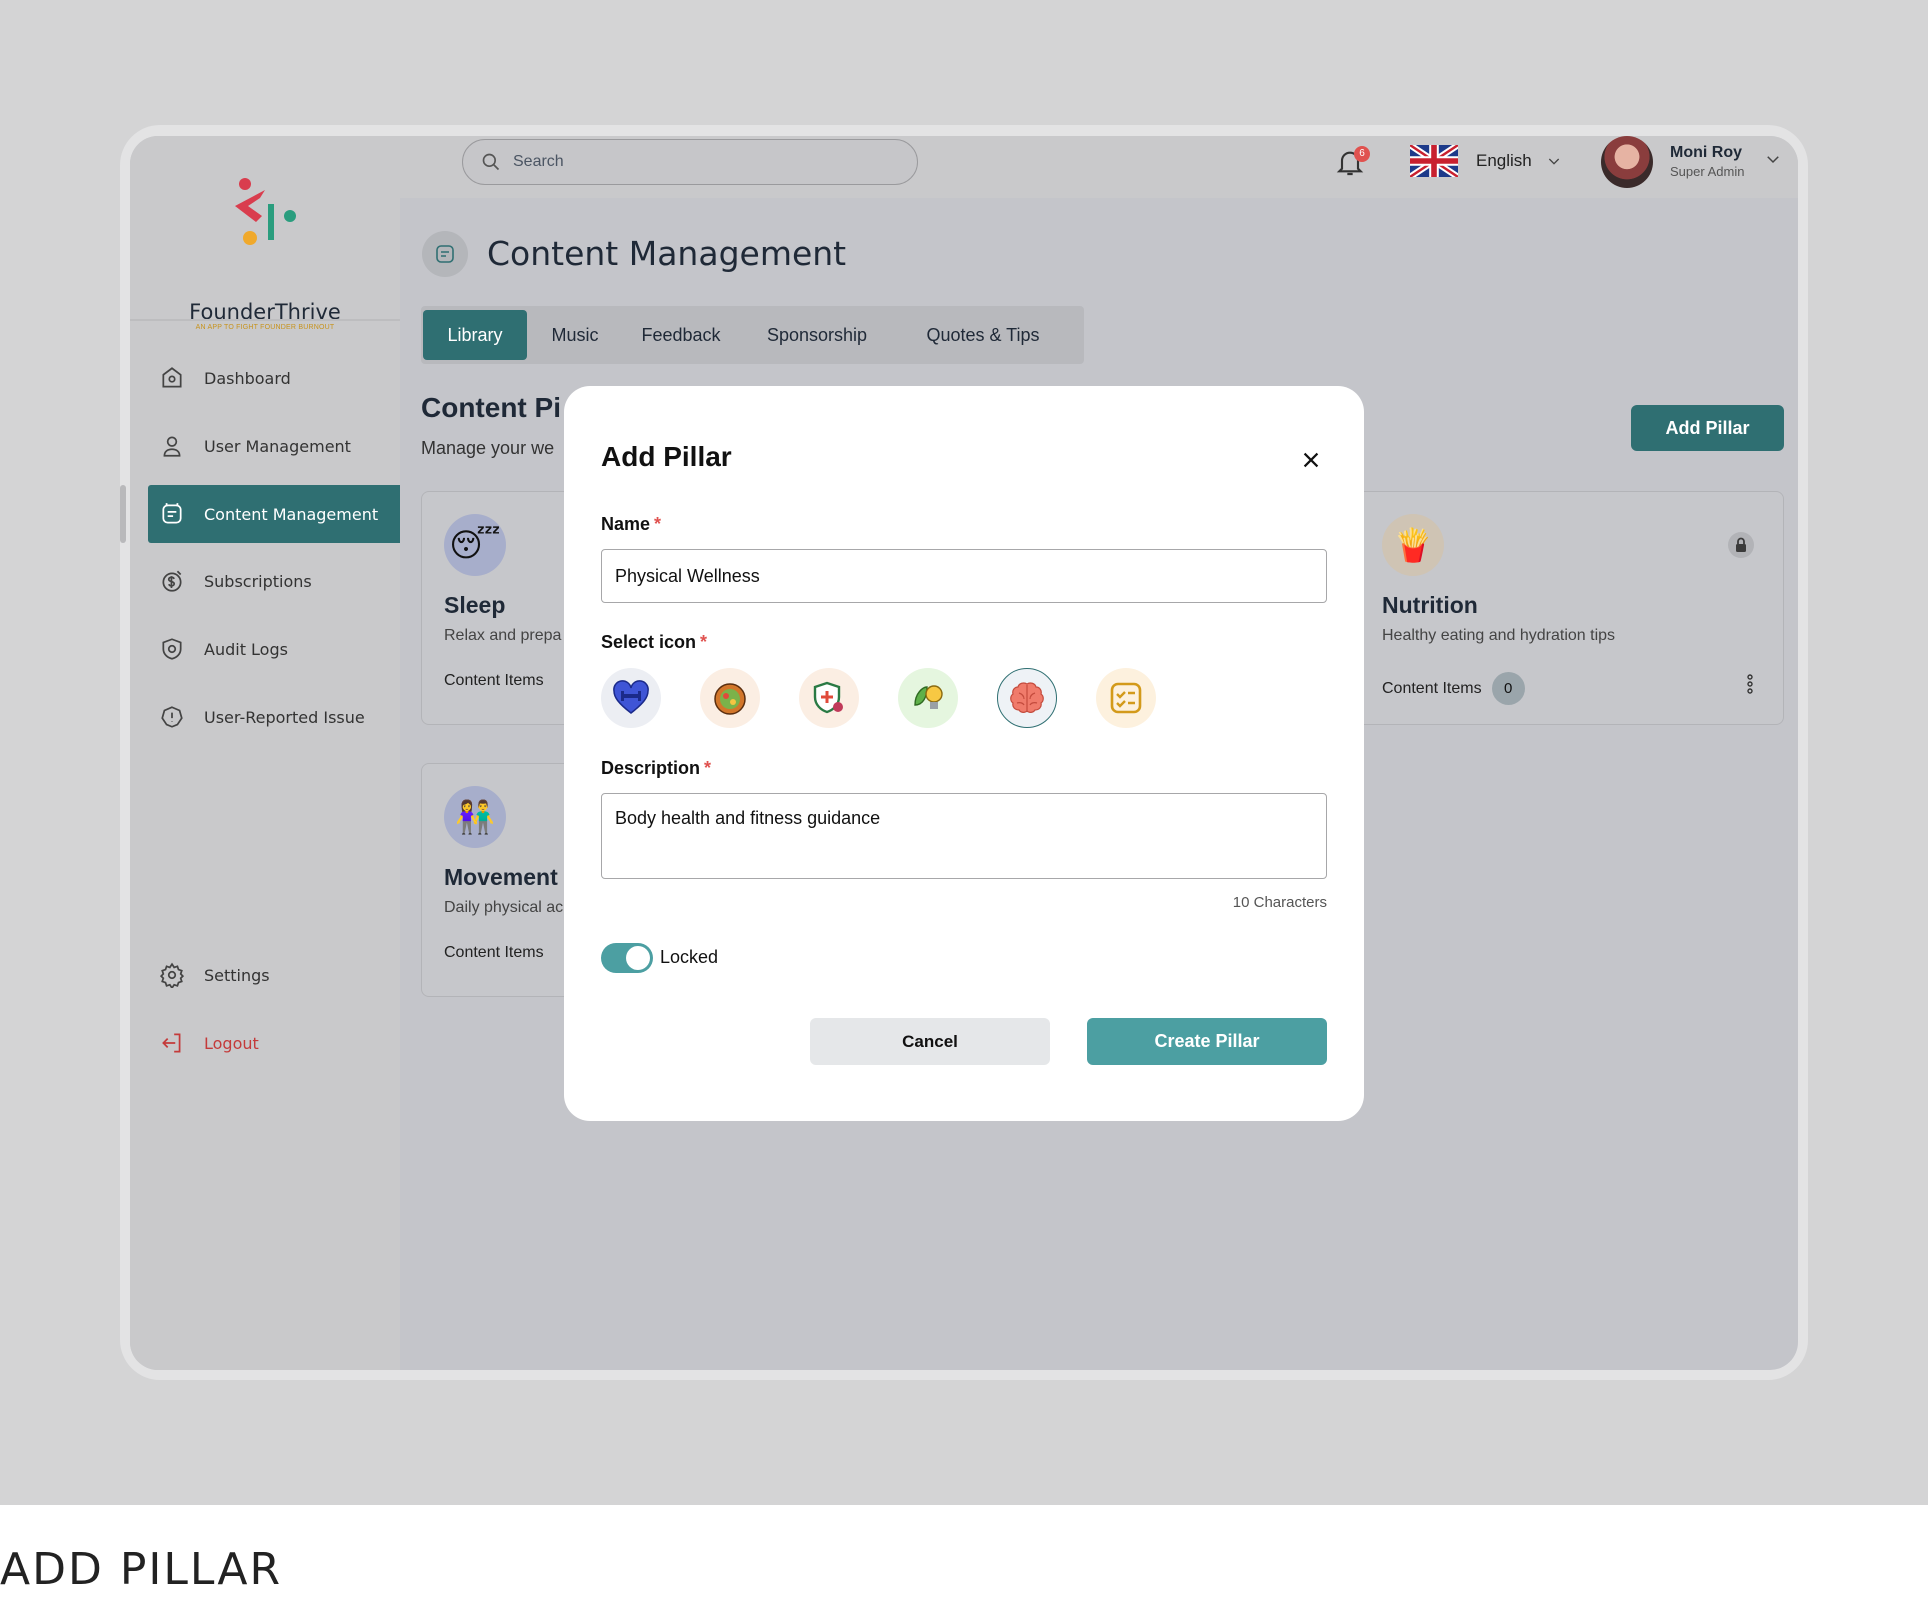  I want to click on home-icon, so click(172, 378).